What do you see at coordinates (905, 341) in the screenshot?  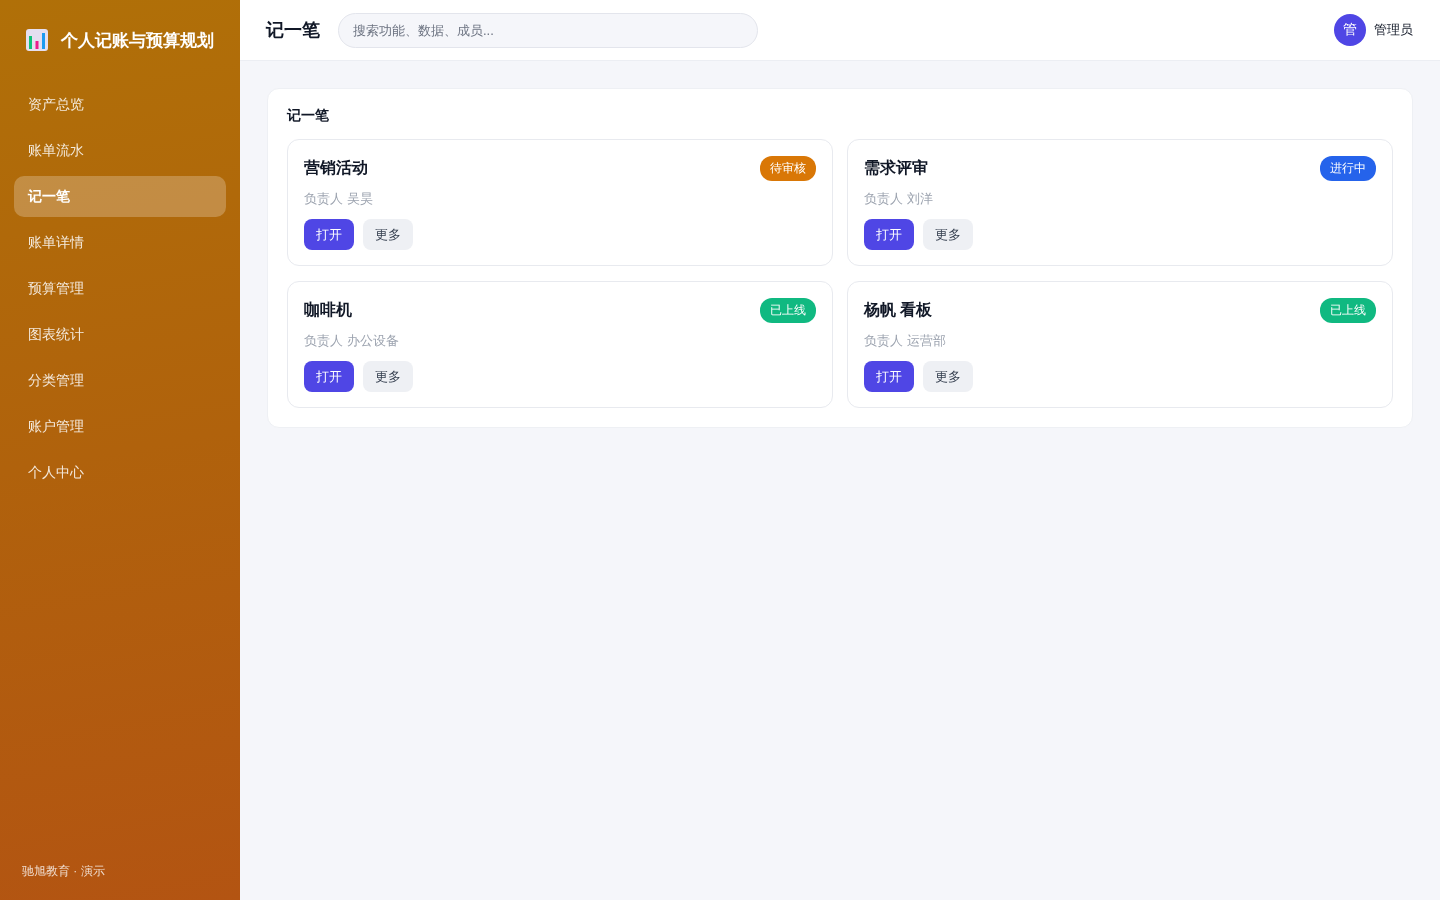 I see `card-owner: 负责人 运营部` at bounding box center [905, 341].